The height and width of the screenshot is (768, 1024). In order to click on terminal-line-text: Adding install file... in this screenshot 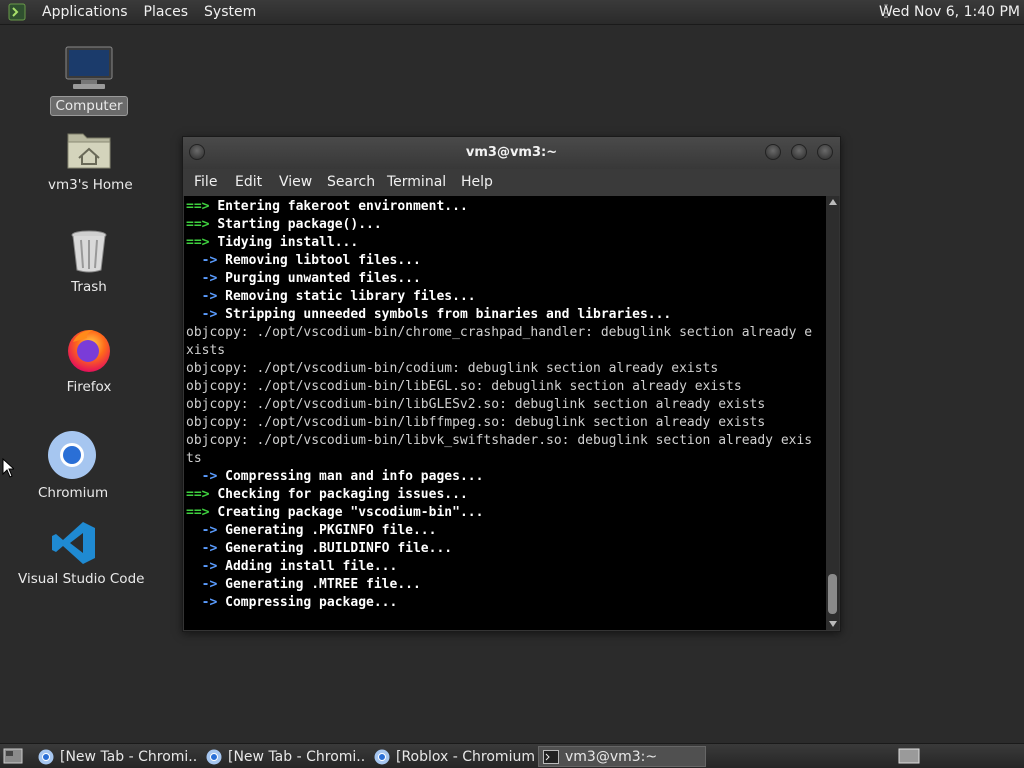, I will do `click(311, 566)`.